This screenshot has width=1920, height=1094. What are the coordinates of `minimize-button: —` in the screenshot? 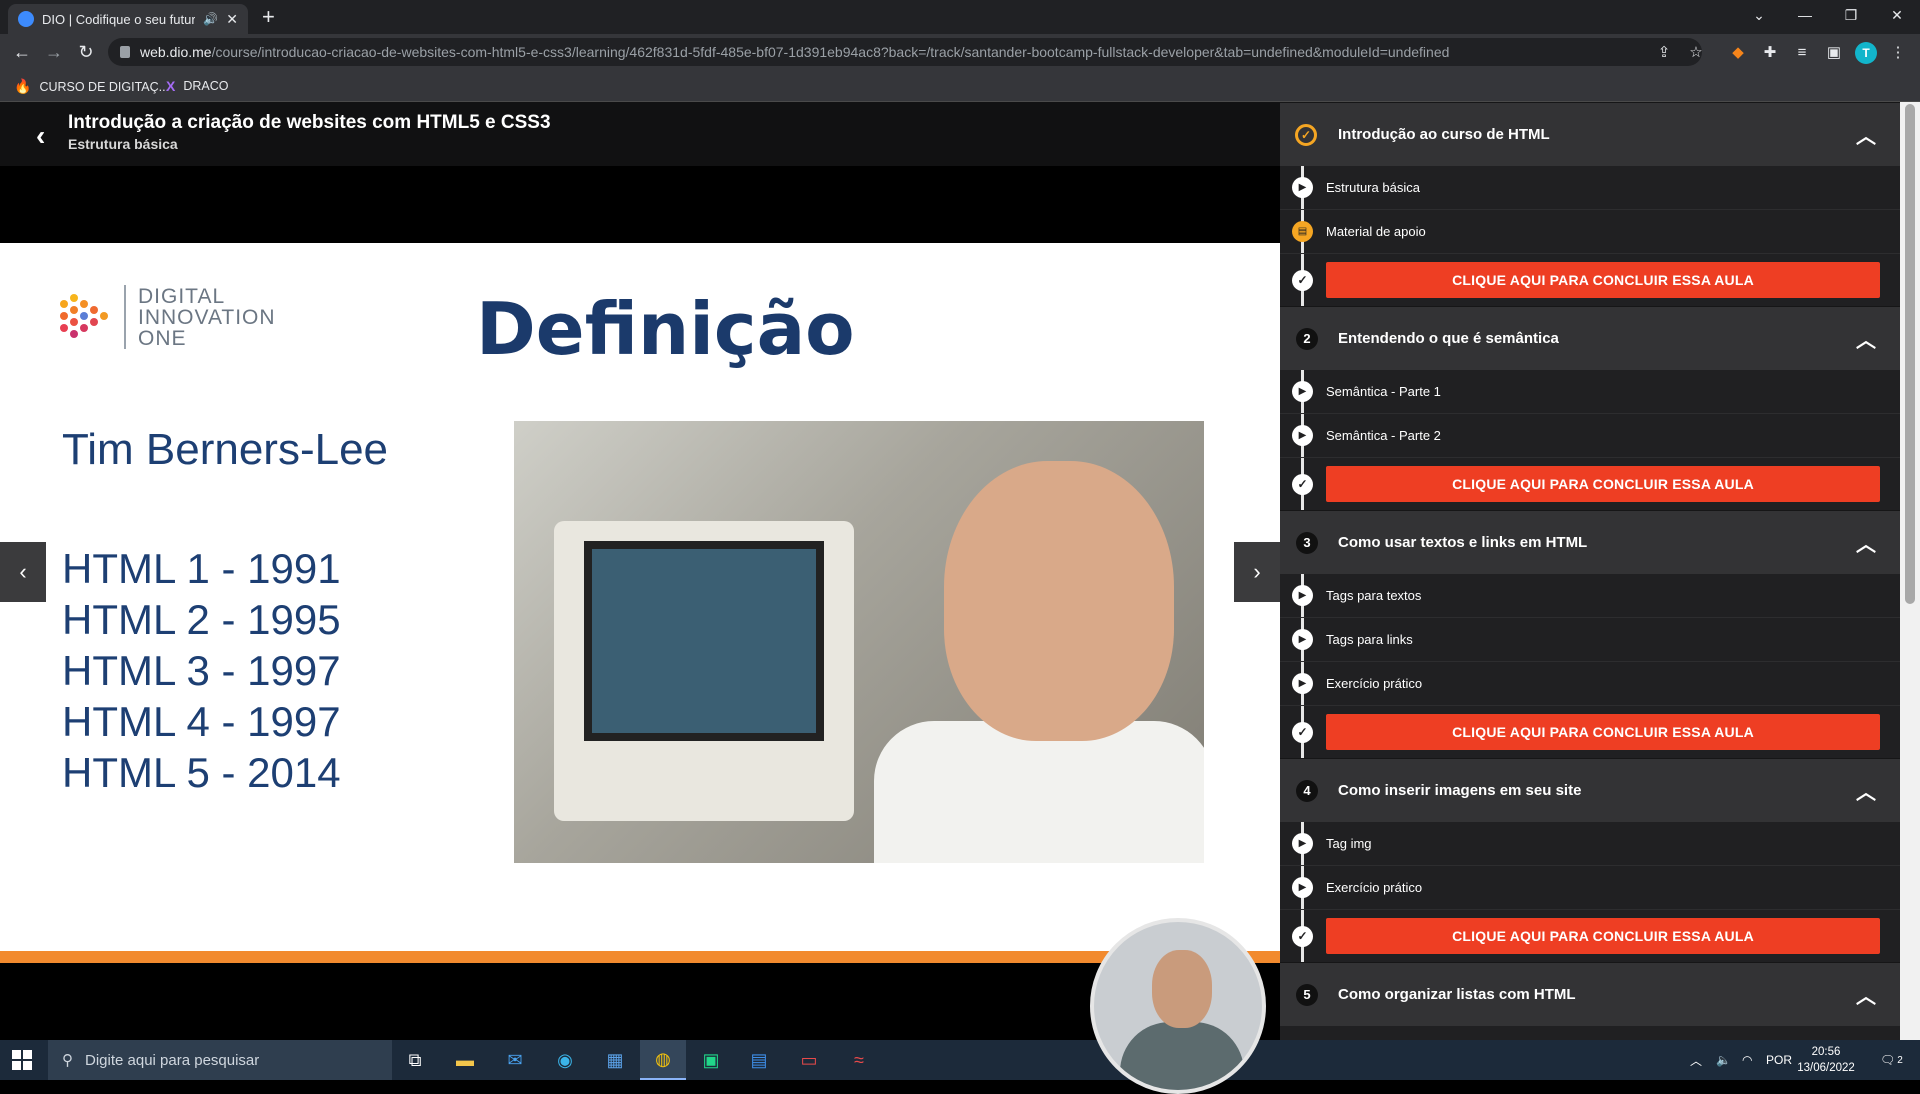 It's located at (1805, 15).